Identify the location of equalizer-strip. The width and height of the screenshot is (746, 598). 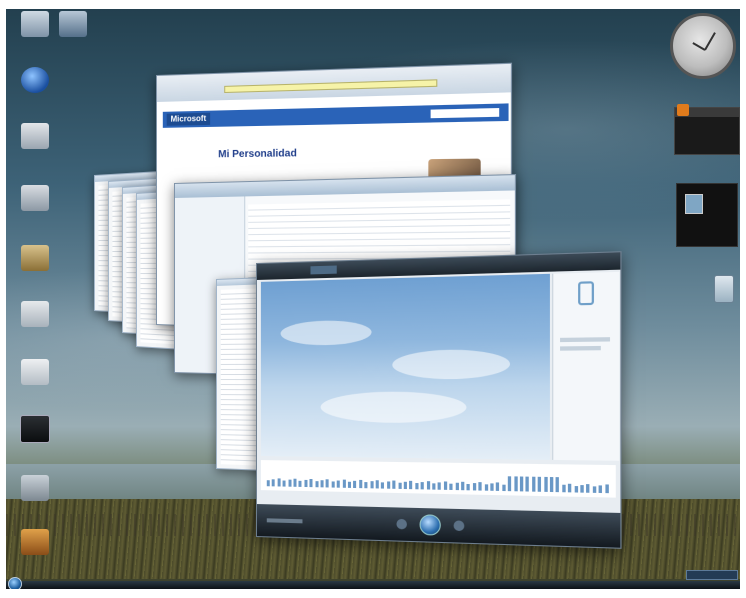
(438, 479).